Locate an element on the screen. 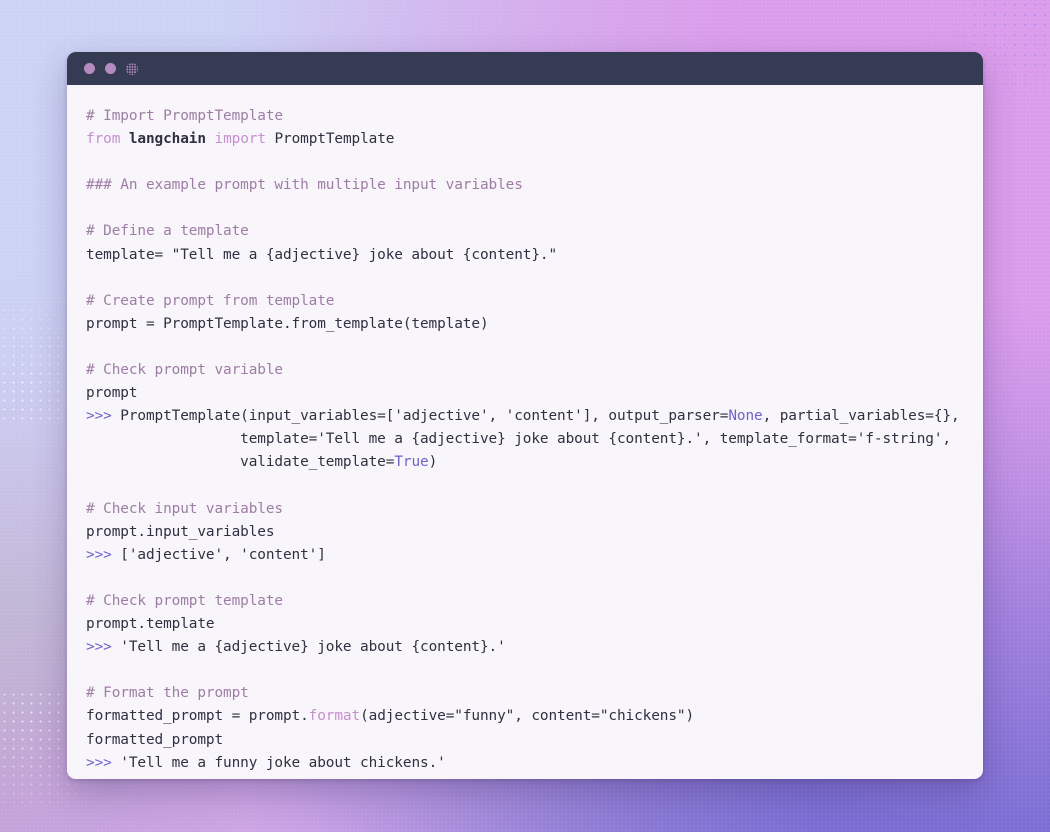 This screenshot has height=832, width=1050. window-dot-maximize is located at coordinates (132, 68).